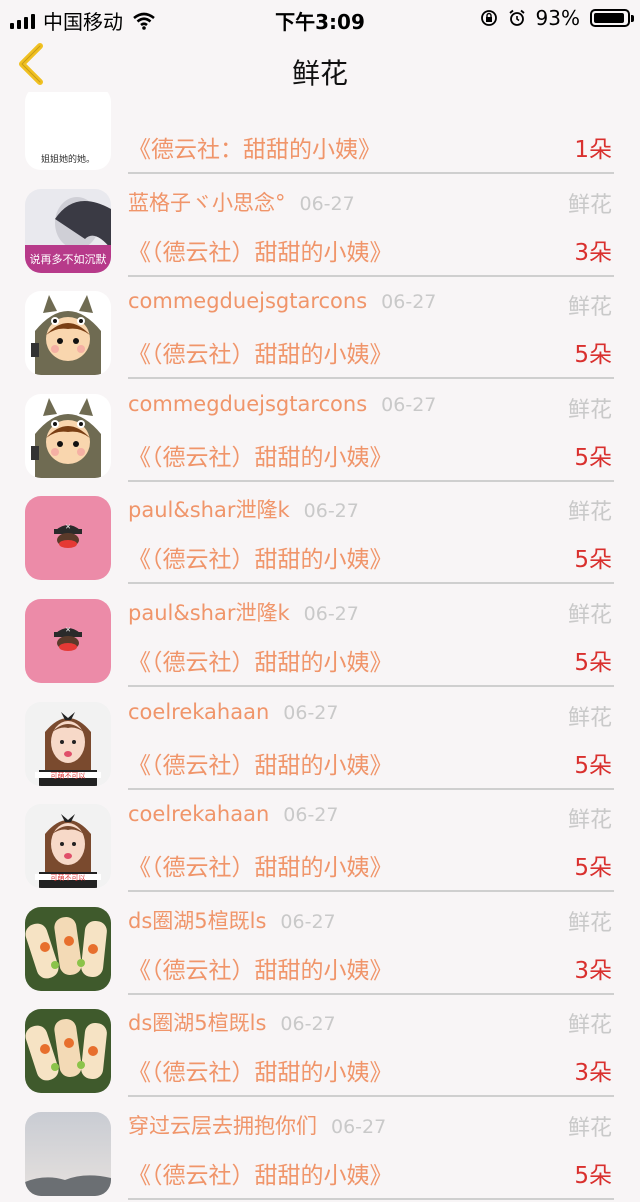  I want to click on nav-bar: 鲜花, so click(320, 64).